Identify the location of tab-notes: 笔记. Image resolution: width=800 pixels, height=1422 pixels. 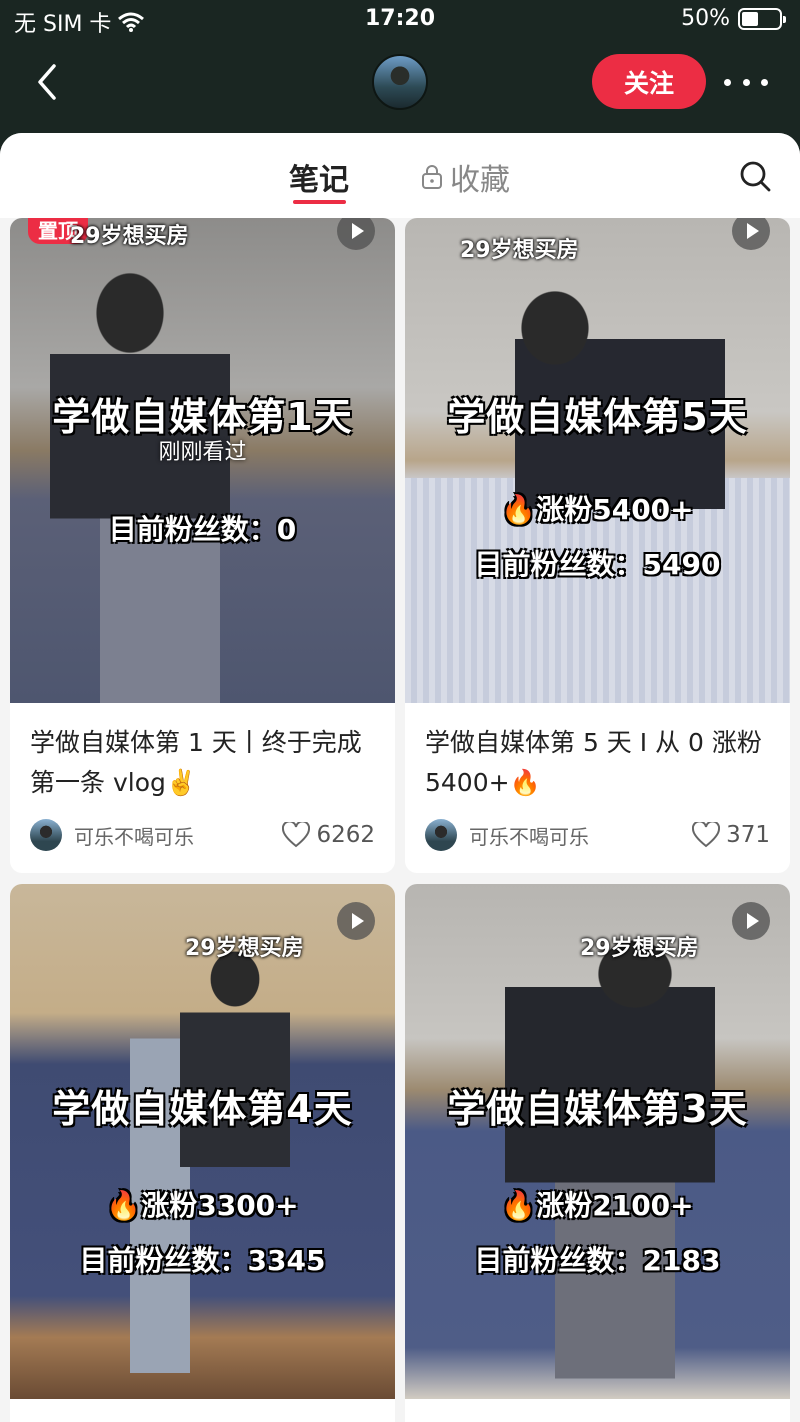
(319, 177).